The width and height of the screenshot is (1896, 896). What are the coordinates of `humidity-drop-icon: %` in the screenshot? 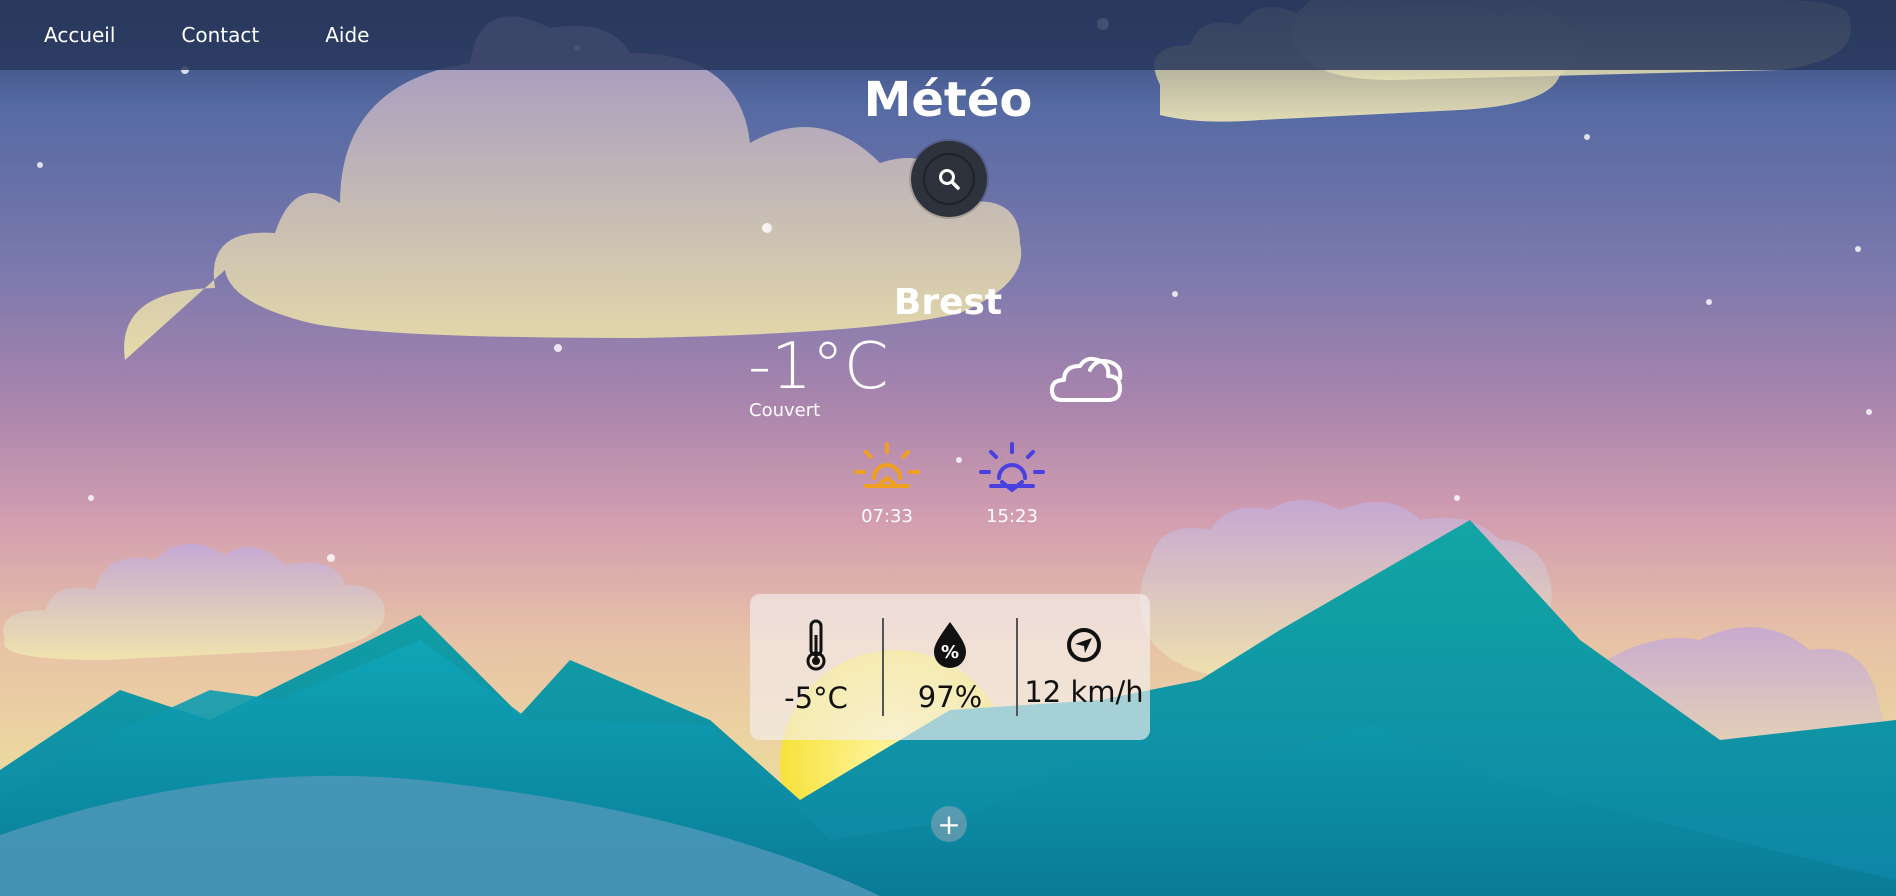 It's located at (950, 645).